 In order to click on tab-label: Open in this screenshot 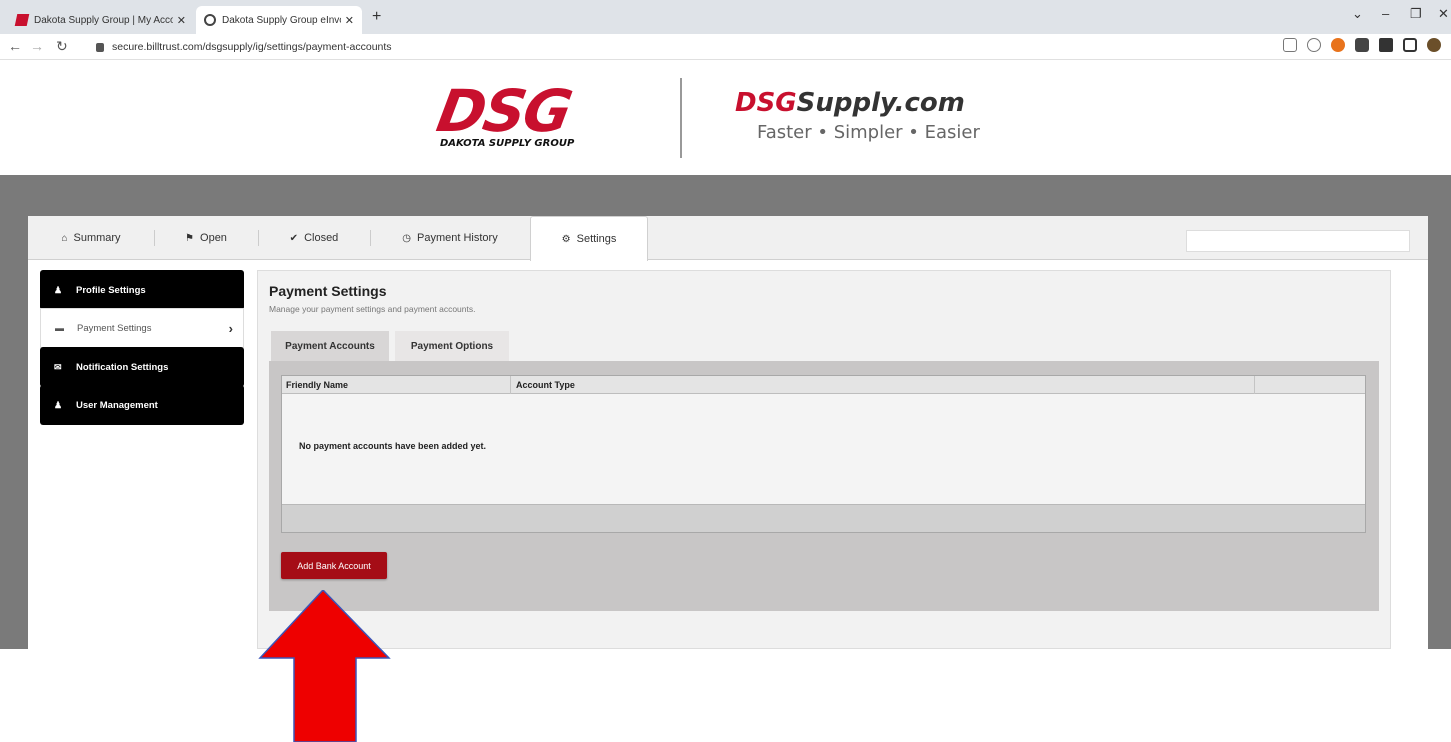, I will do `click(213, 238)`.